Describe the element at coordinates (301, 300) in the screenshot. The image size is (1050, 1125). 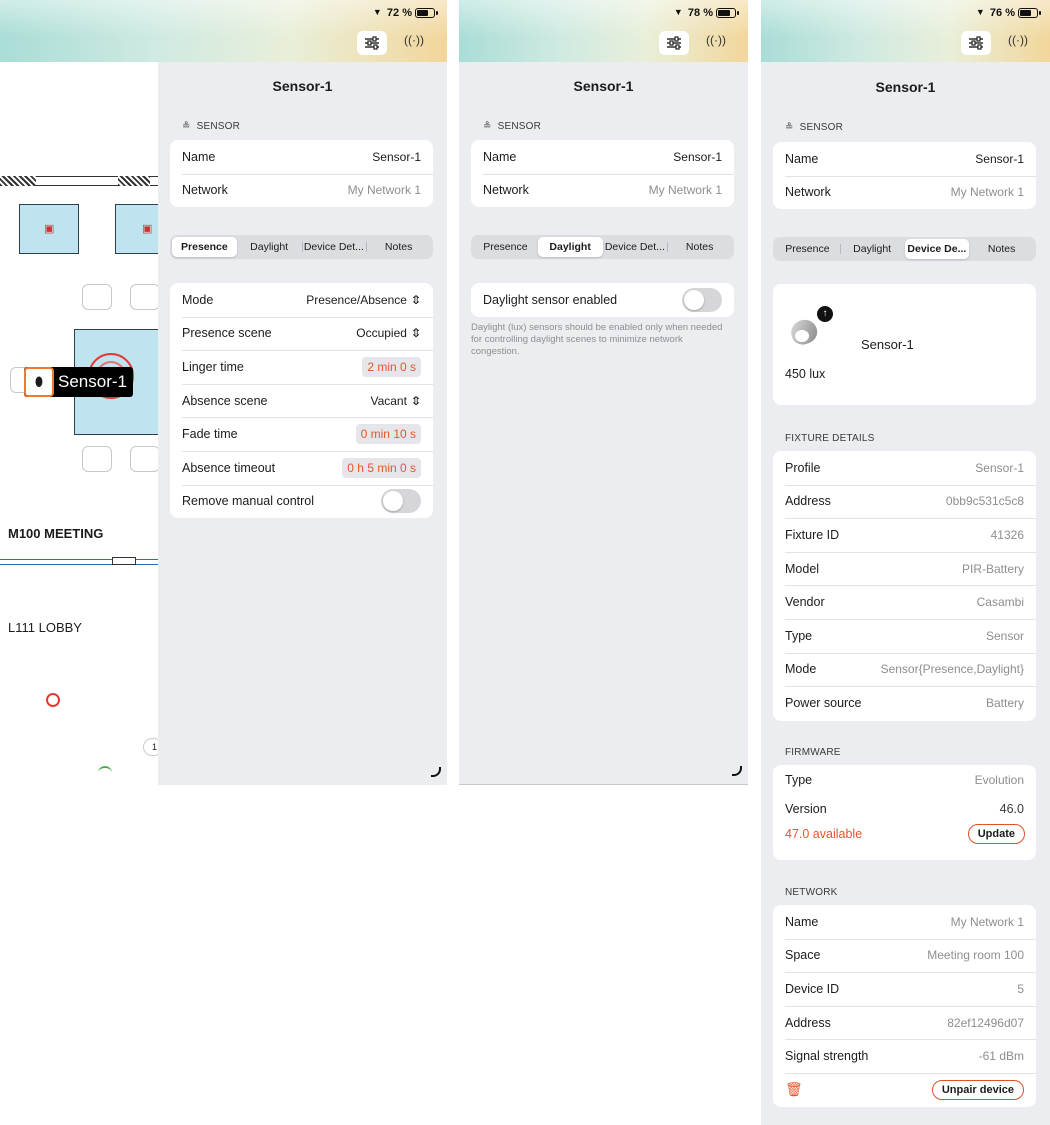
I see `mode-row: Mode Presence/Absence ⇕` at that location.